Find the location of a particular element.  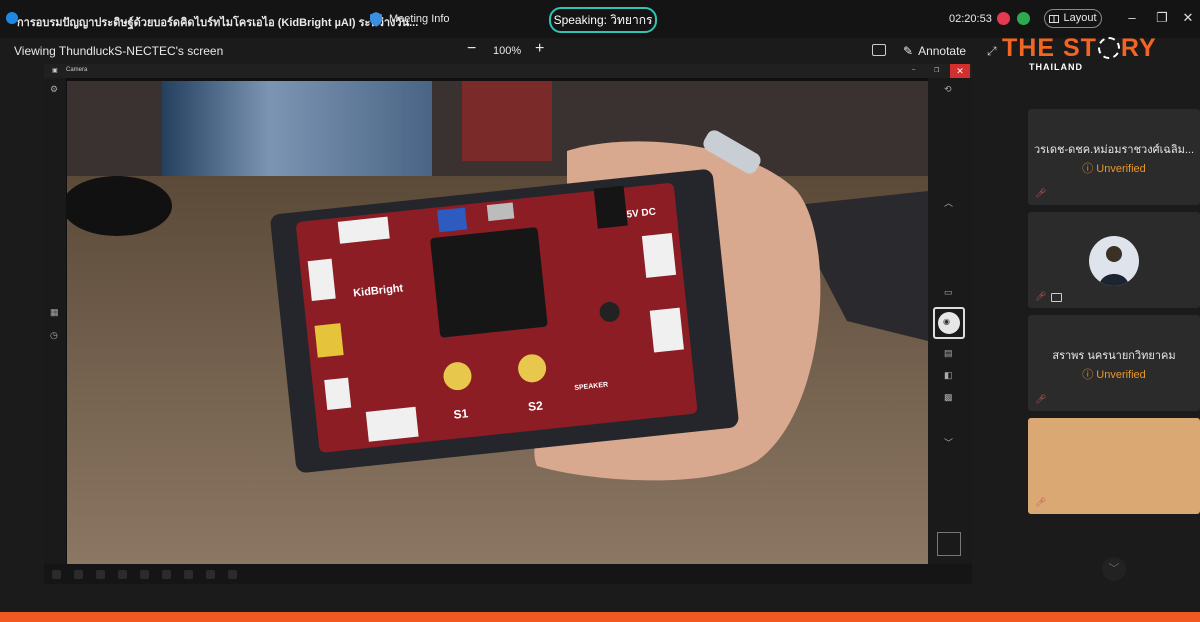

zoom-out-icon: − is located at coordinates (471, 49).